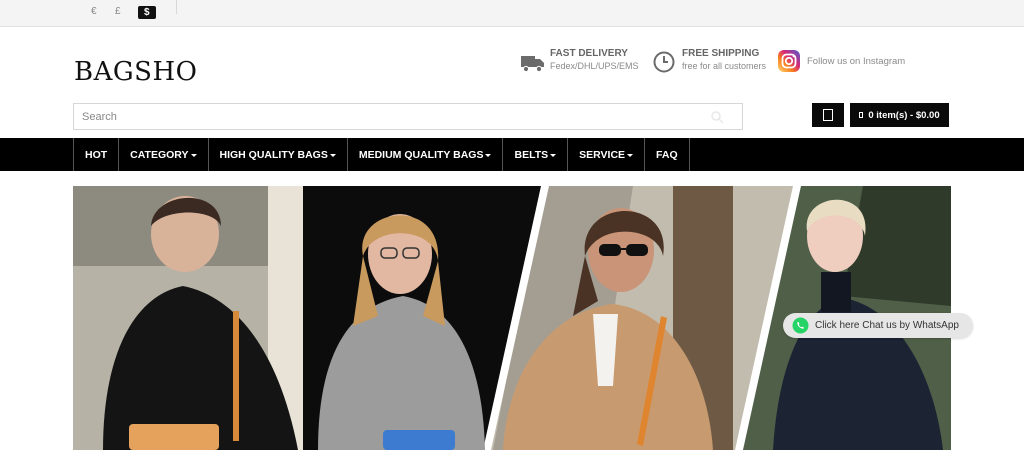 The width and height of the screenshot is (1024, 450). I want to click on instagram-text: Follow us on Instagram, so click(856, 61).